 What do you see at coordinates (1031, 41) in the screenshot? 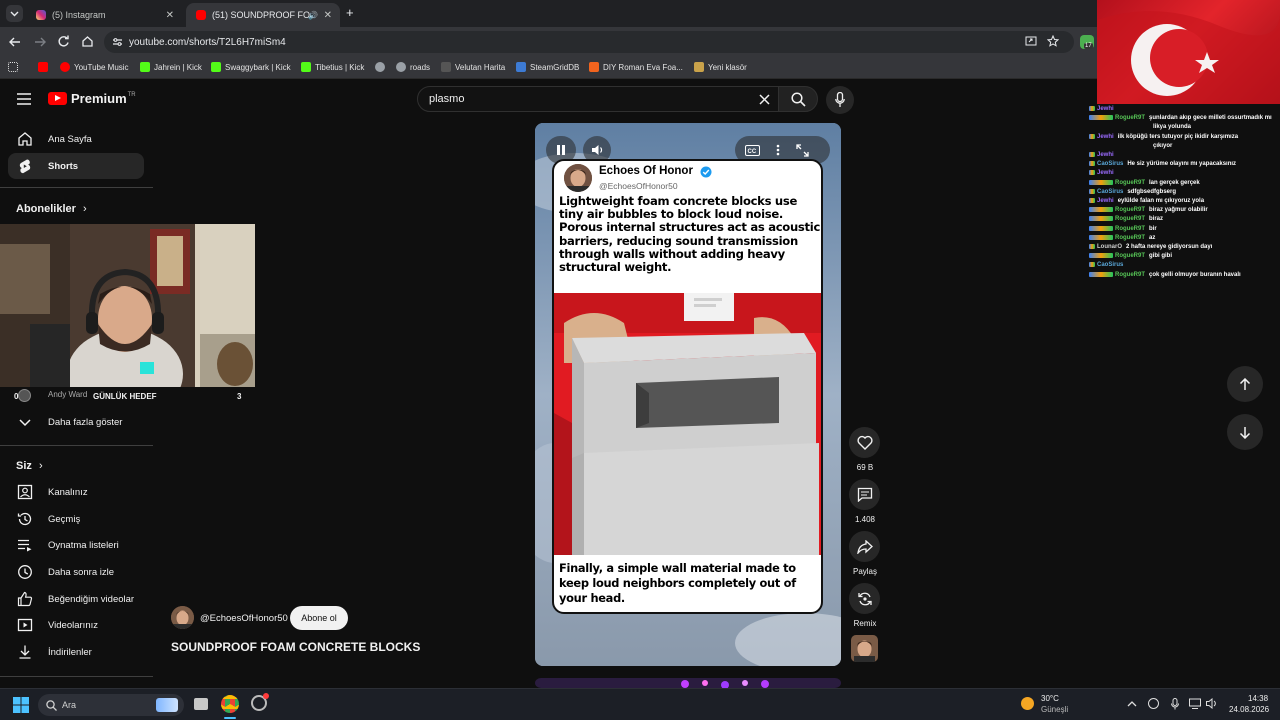
I see `cast-icon` at bounding box center [1031, 41].